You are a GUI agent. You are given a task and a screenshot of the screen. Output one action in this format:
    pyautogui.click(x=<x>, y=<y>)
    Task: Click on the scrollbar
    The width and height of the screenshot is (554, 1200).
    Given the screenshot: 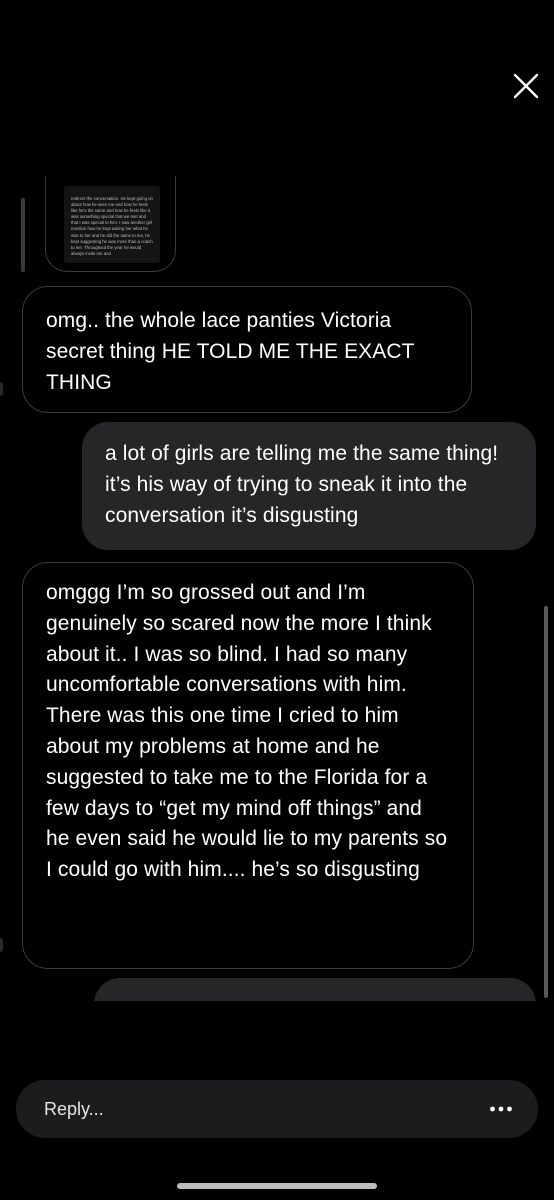 What is the action you would take?
    pyautogui.click(x=546, y=802)
    